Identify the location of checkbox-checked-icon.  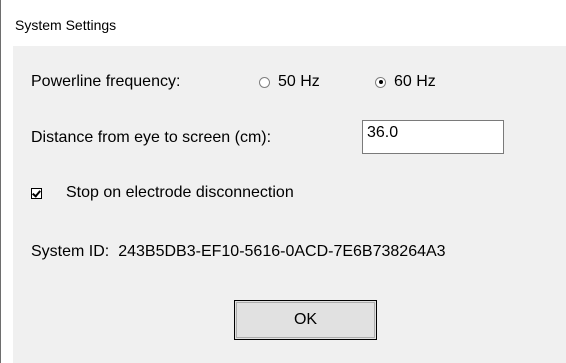
(36, 193).